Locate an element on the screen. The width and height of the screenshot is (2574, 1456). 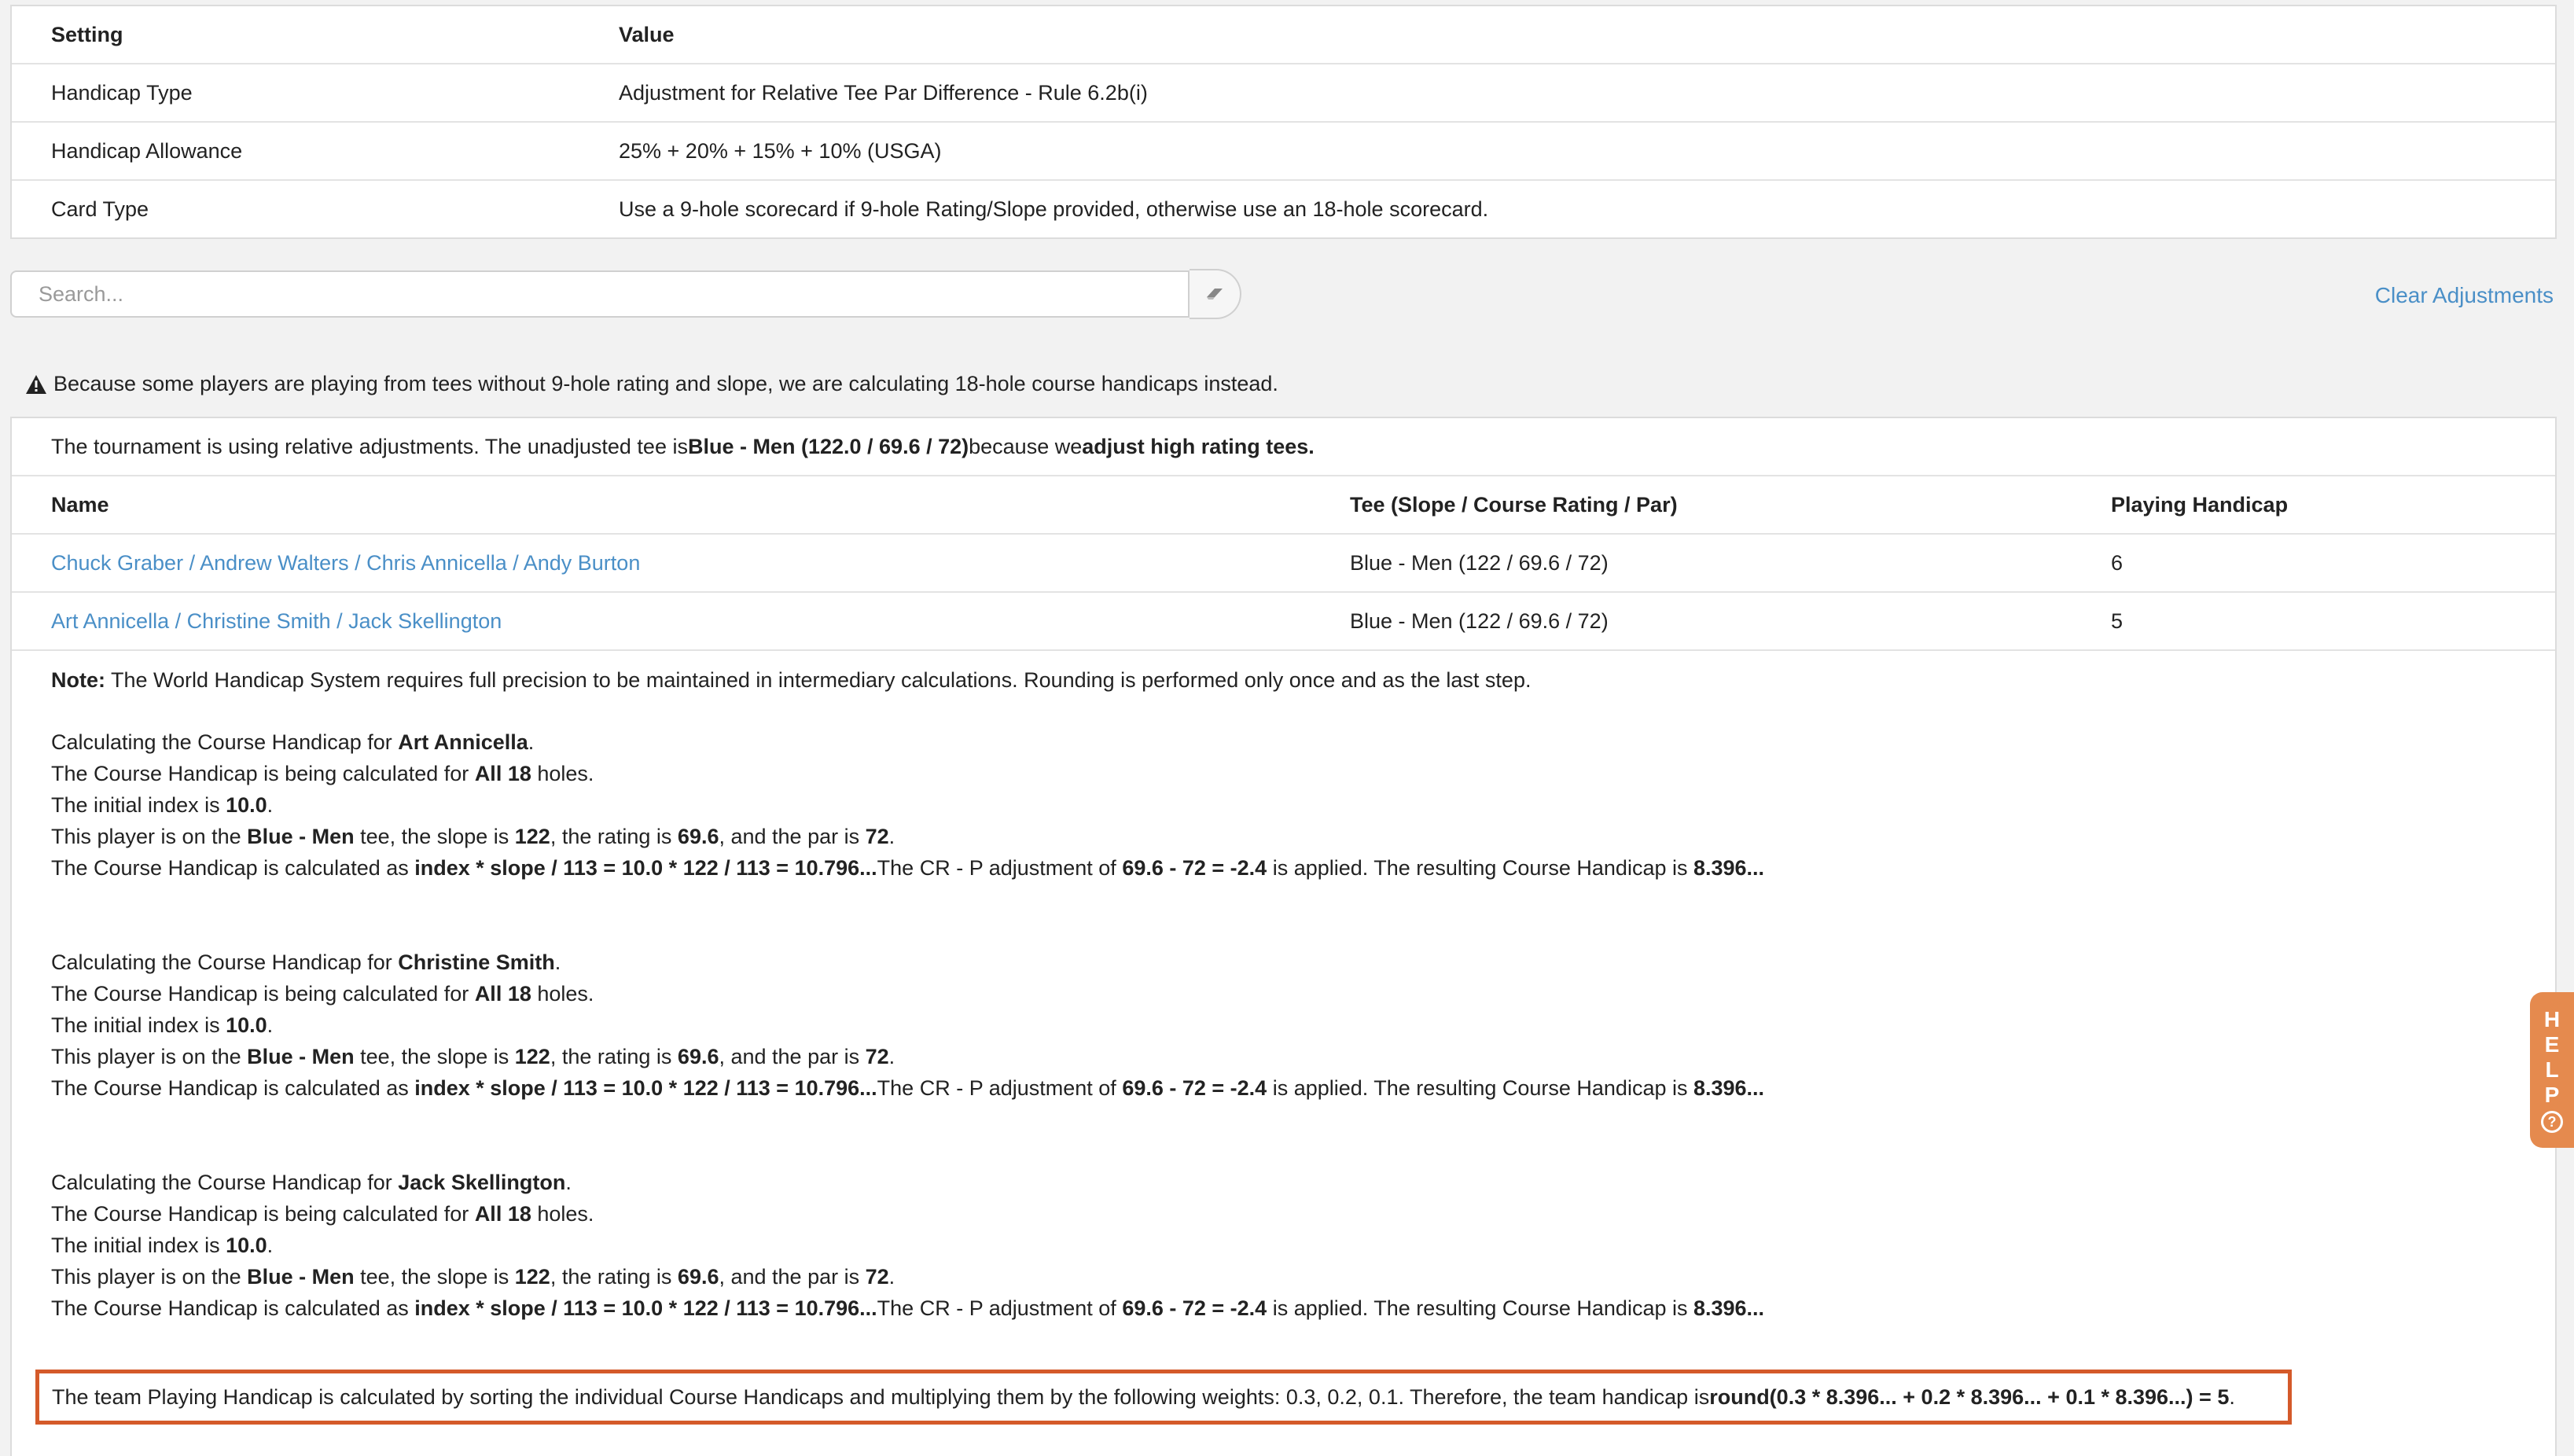
setting-label: Handicap Allowance is located at coordinates (147, 150).